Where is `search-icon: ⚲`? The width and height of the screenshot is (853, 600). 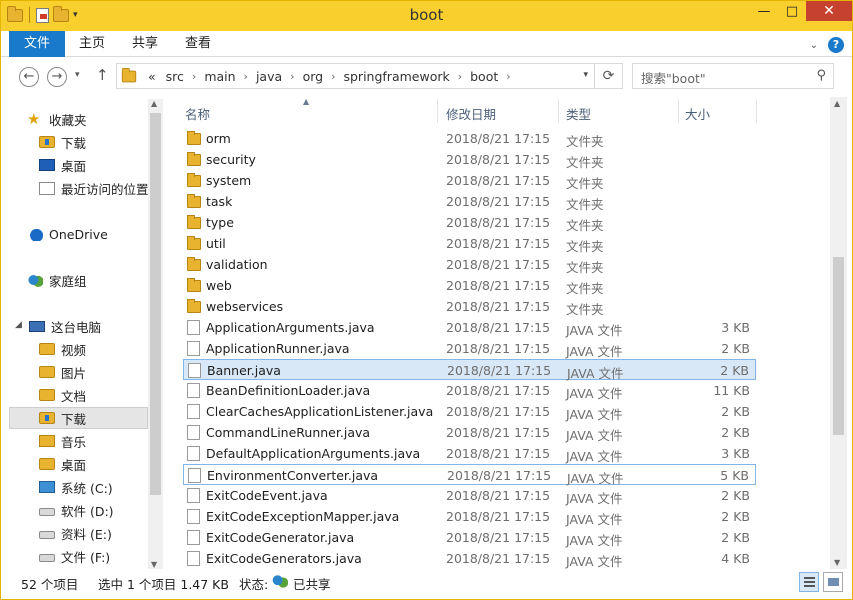 search-icon: ⚲ is located at coordinates (821, 75).